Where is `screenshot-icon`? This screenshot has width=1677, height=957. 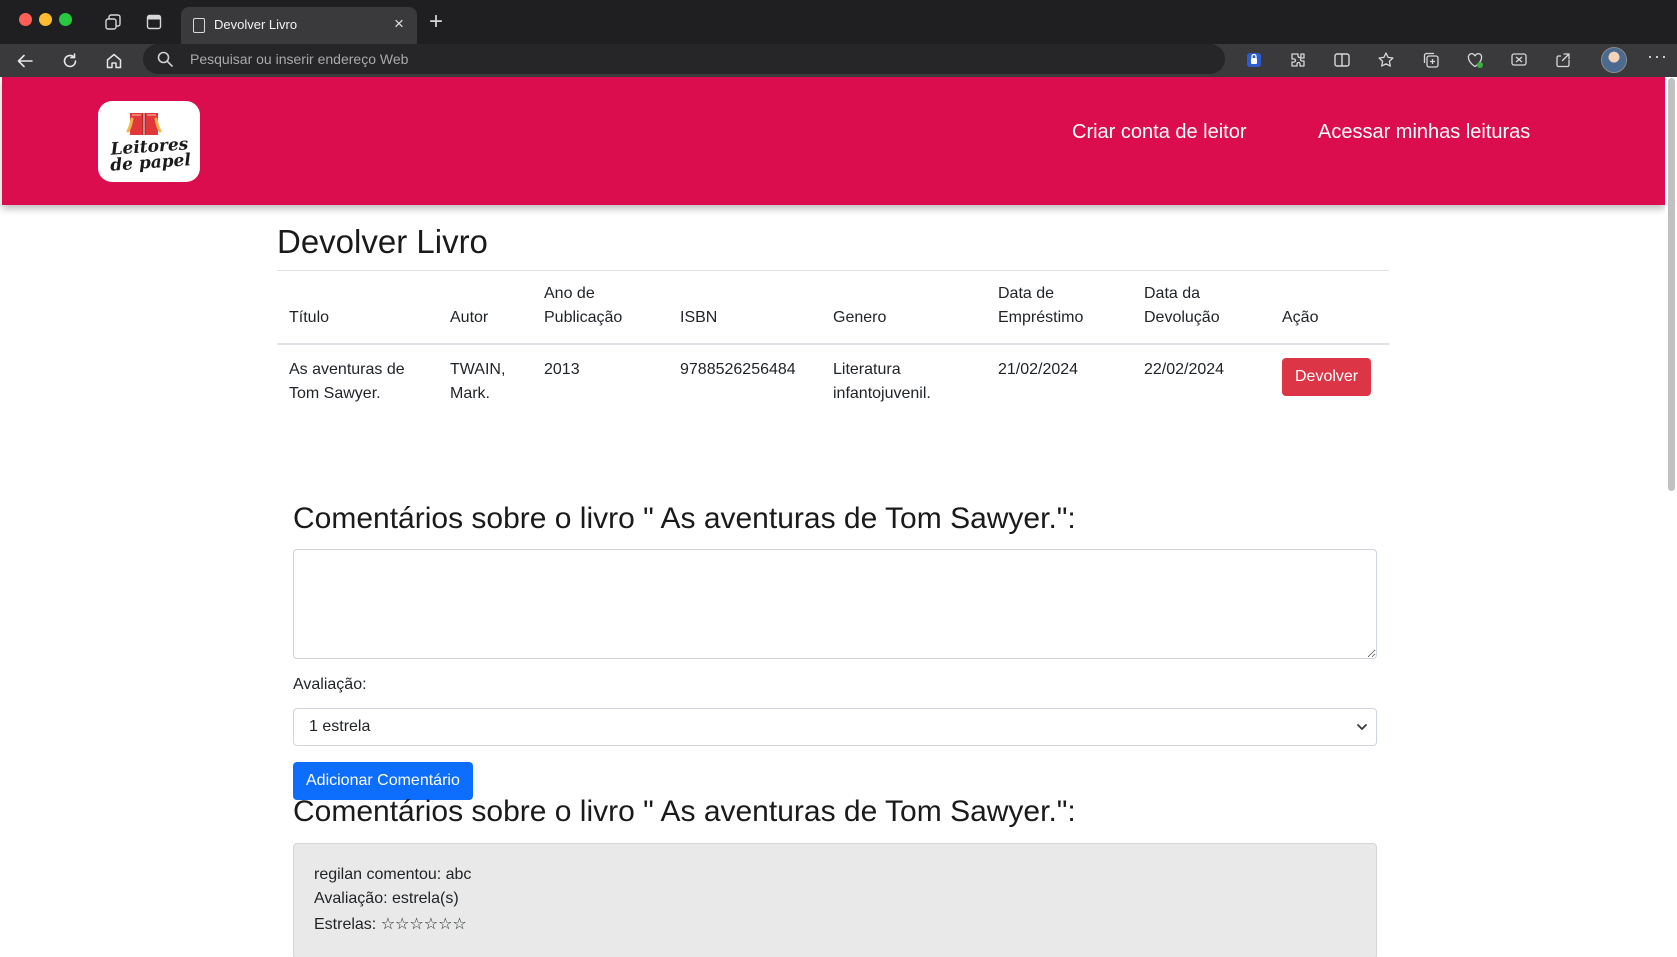
screenshot-icon is located at coordinates (1519, 60).